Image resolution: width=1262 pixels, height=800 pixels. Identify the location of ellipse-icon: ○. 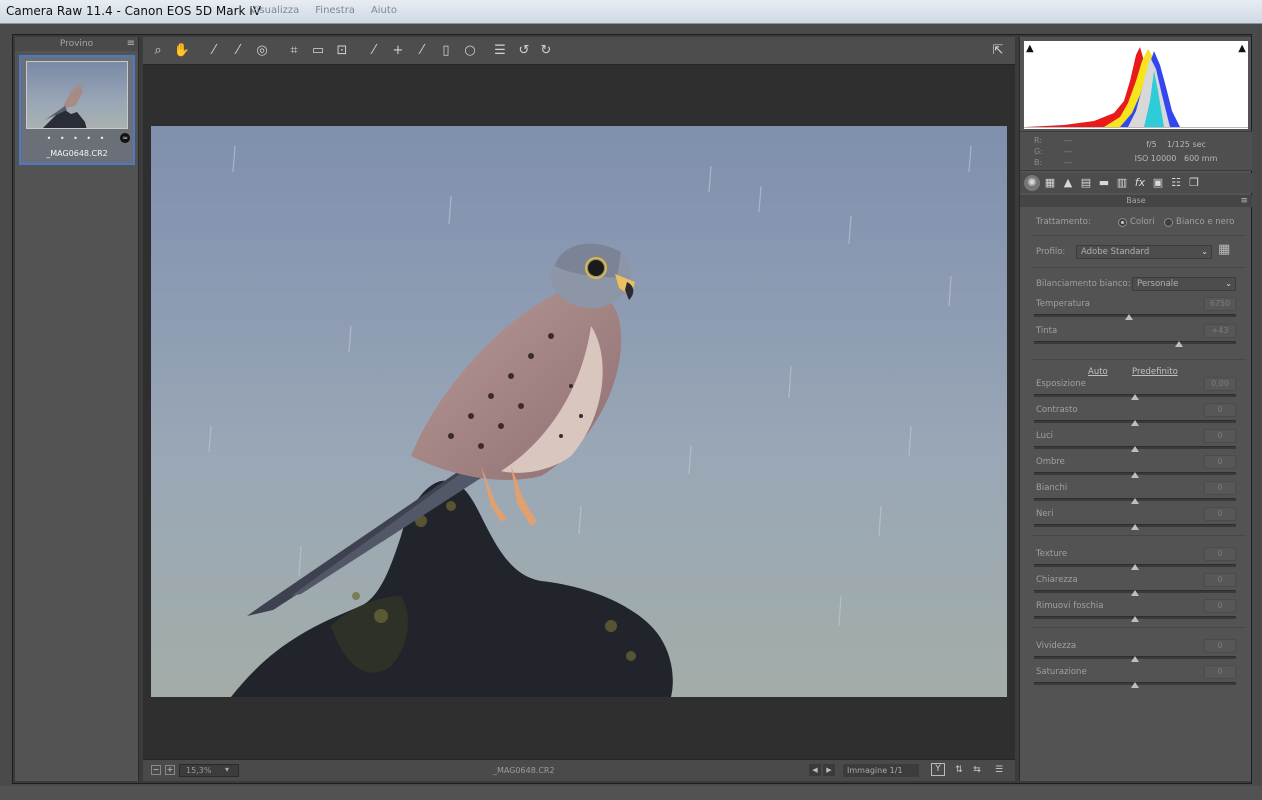
(470, 51).